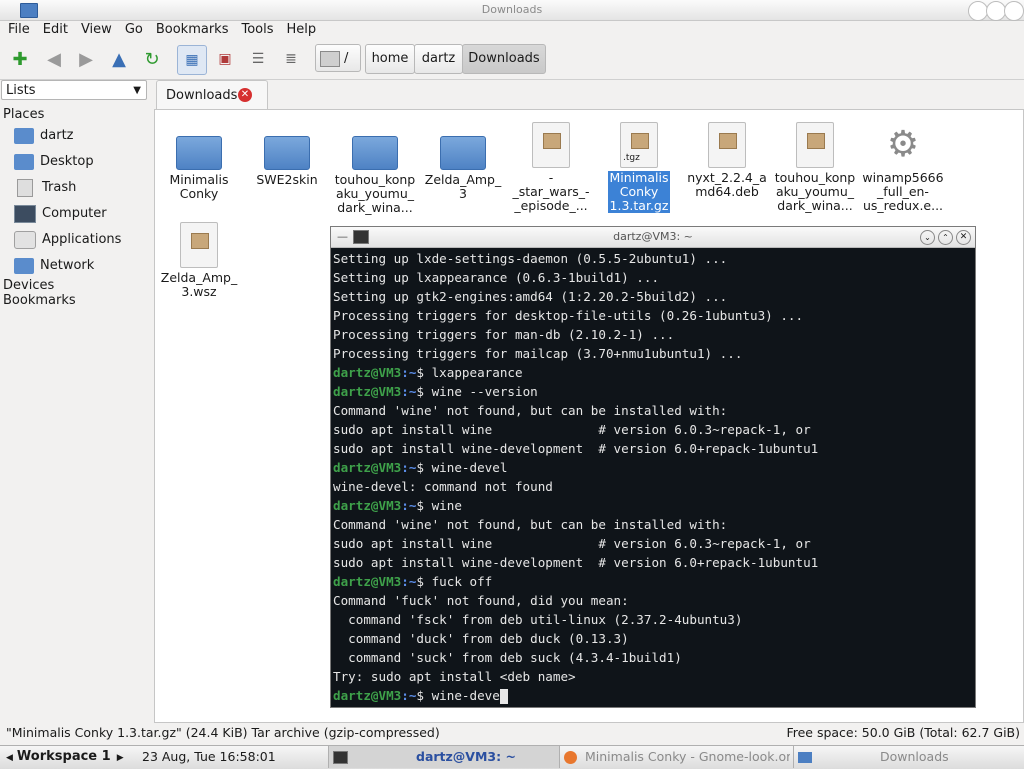  What do you see at coordinates (192, 60) in the screenshot?
I see `icon-view-icon: ▦` at bounding box center [192, 60].